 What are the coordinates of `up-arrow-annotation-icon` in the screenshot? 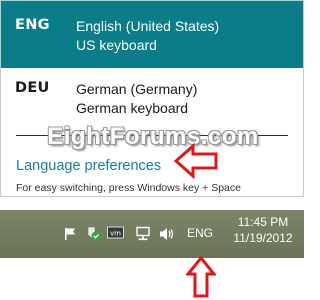 It's located at (201, 277).